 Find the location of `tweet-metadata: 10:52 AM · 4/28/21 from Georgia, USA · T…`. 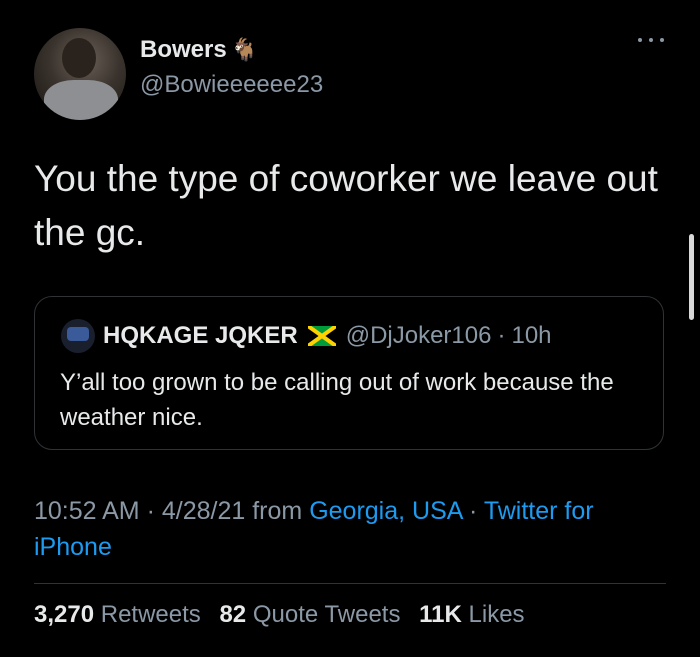

tweet-metadata: 10:52 AM · 4/28/21 from Georgia, USA · T… is located at coordinates (354, 529).